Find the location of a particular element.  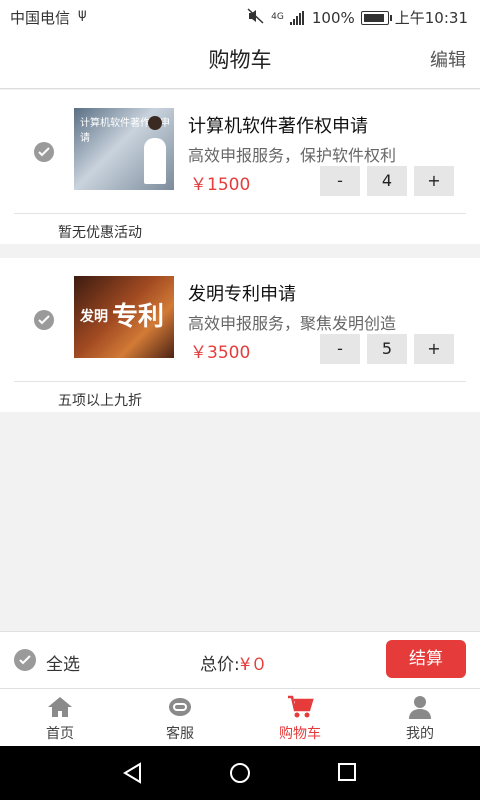

promotion-text: 五项以上九折 is located at coordinates (100, 401).